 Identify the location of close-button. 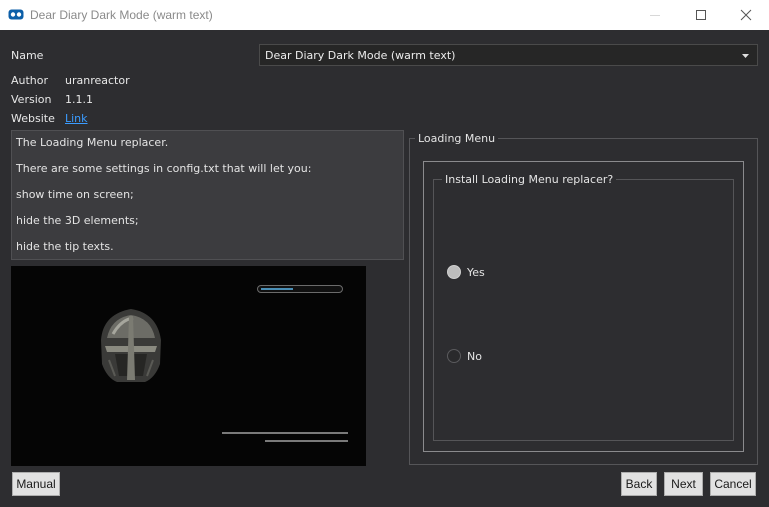
(746, 15).